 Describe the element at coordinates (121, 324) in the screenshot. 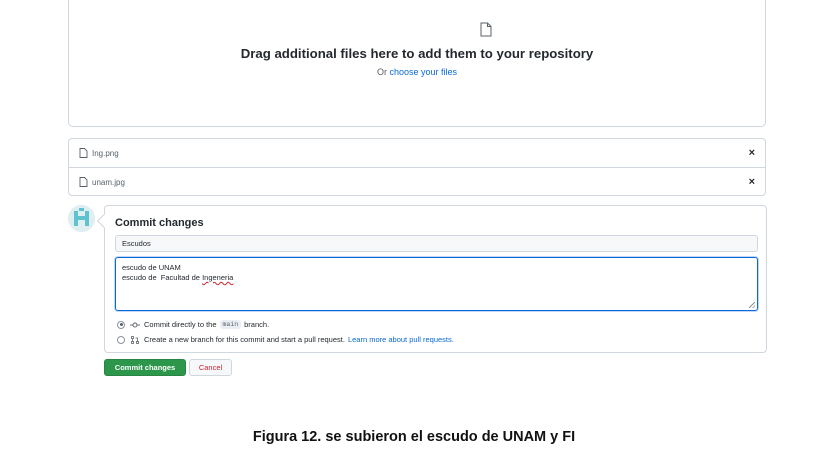

I see `commit-direct-radio` at that location.